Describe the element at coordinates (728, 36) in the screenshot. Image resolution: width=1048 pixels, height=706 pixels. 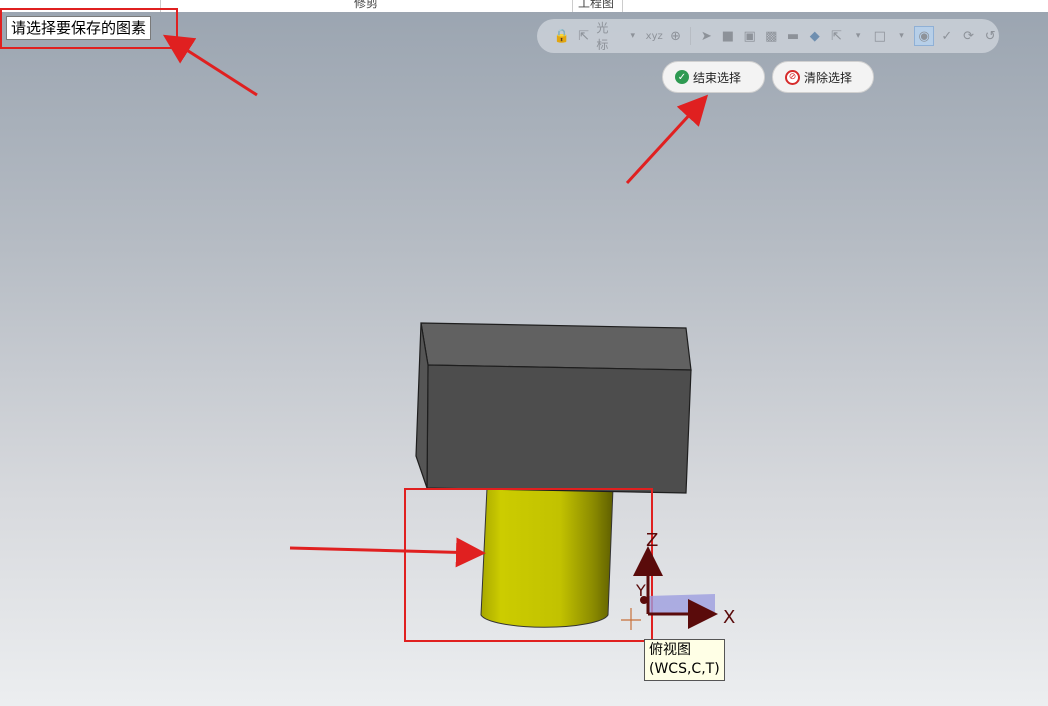
I see `solid-select-icon: ■` at that location.